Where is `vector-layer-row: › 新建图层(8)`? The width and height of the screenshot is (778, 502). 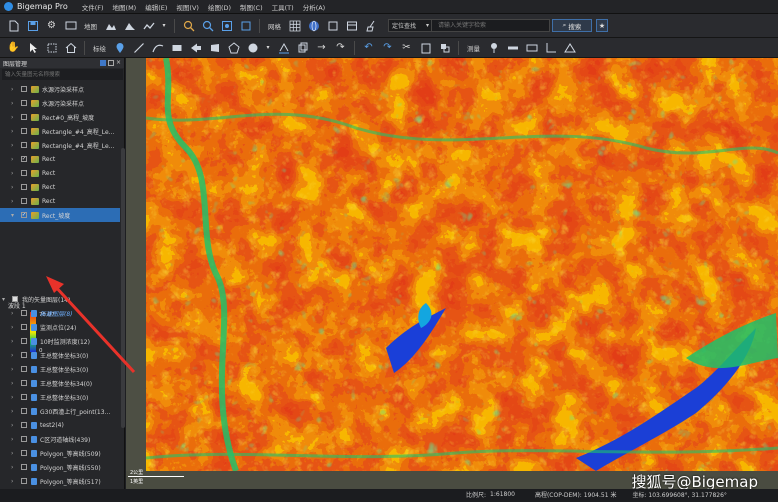
vector-layer-row: › 新建图层(8) is located at coordinates (60, 313).